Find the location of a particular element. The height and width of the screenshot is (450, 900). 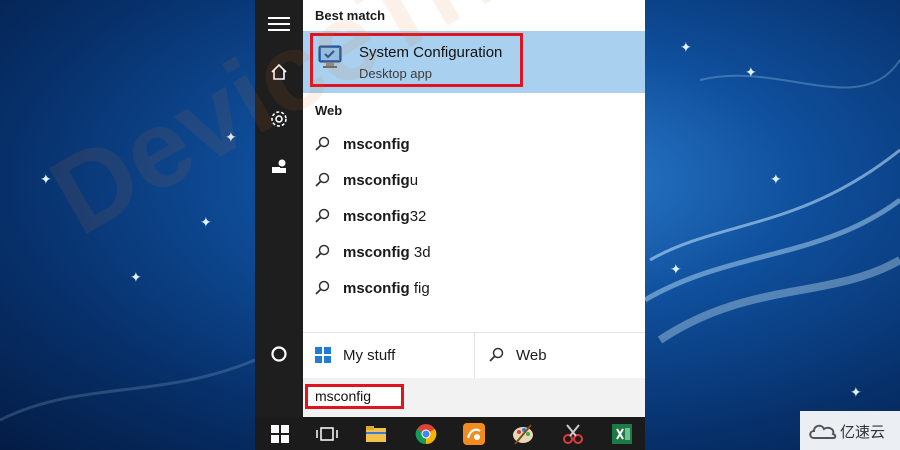

paint-button is located at coordinates (523, 434).